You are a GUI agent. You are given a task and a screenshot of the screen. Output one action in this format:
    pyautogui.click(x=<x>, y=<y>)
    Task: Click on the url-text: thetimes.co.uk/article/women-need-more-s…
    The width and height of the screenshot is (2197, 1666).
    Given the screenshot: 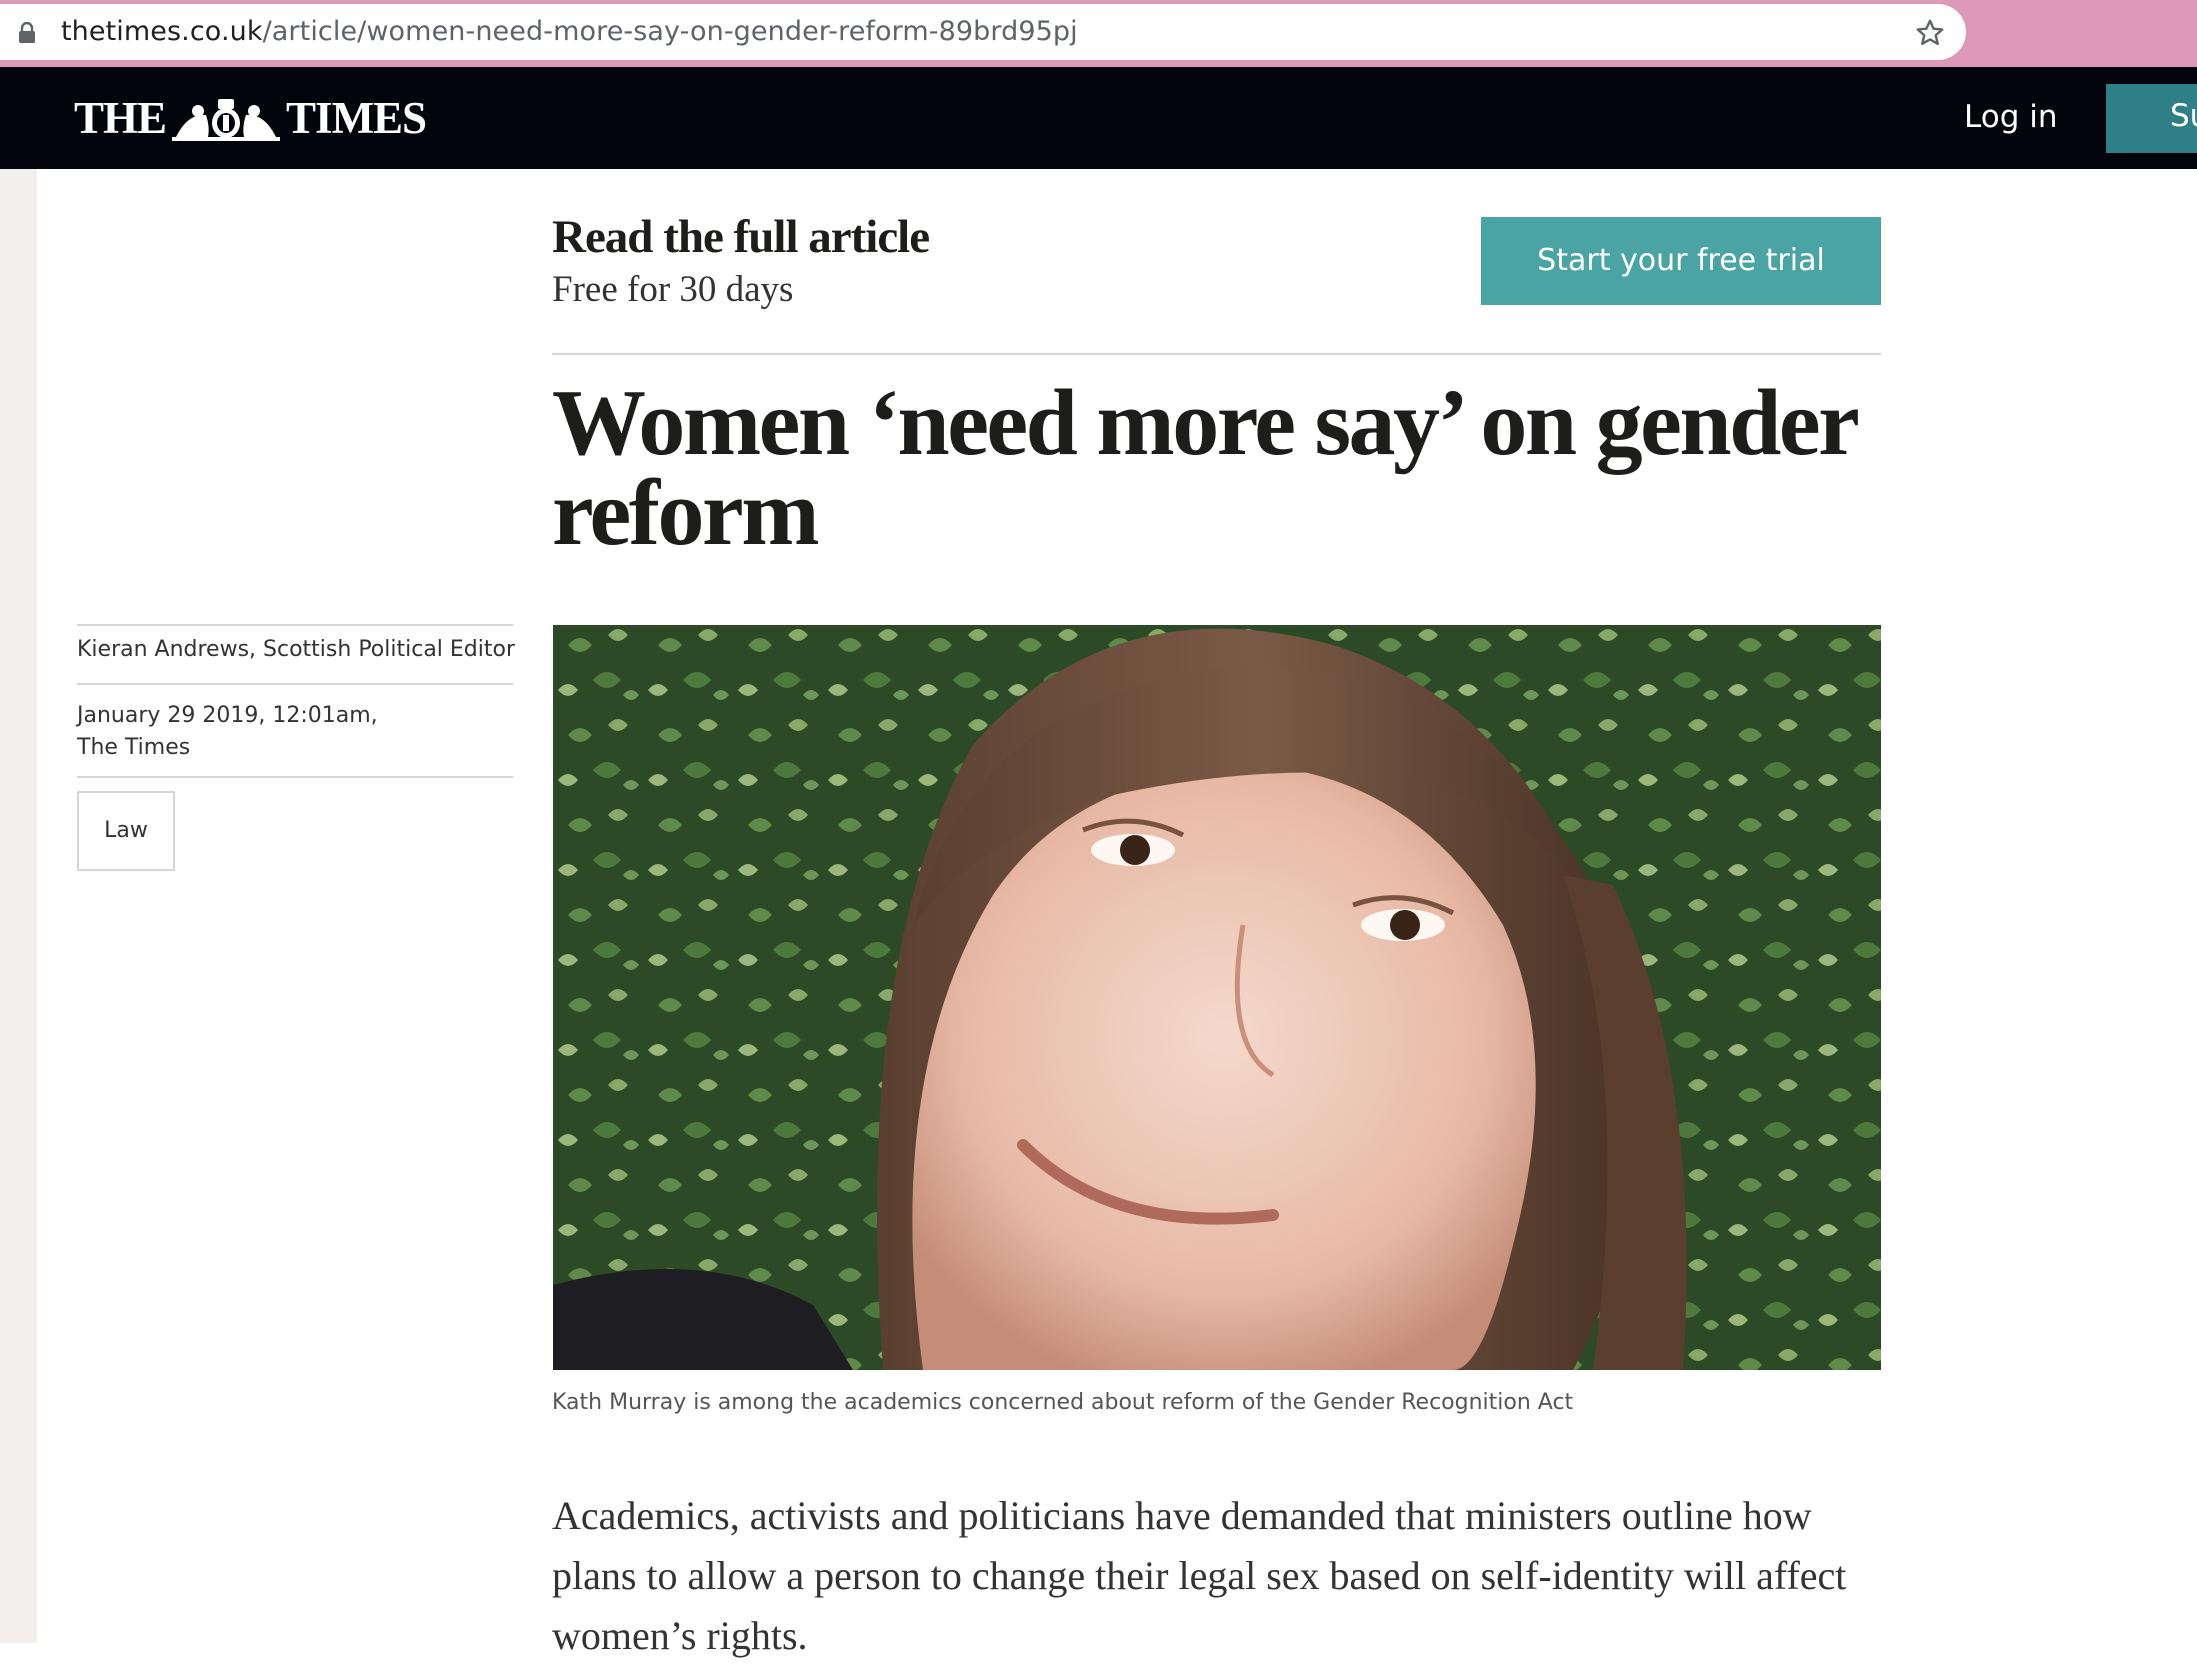 What is the action you would take?
    pyautogui.click(x=569, y=31)
    